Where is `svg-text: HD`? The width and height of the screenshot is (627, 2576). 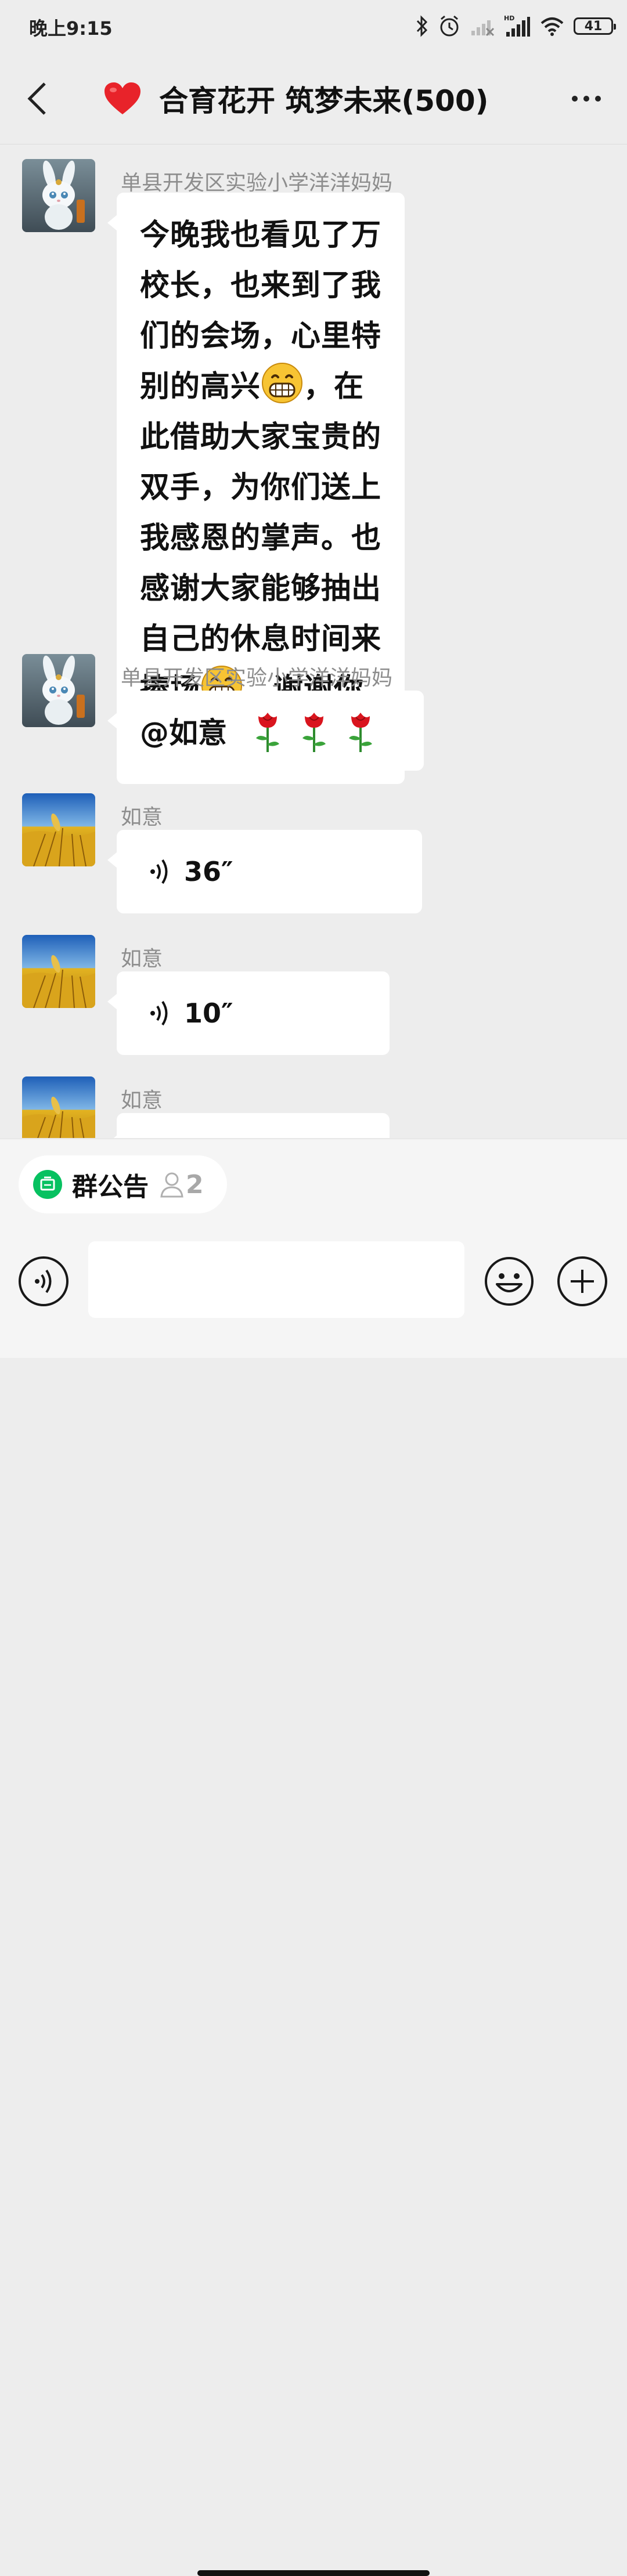 svg-text: HD is located at coordinates (509, 18).